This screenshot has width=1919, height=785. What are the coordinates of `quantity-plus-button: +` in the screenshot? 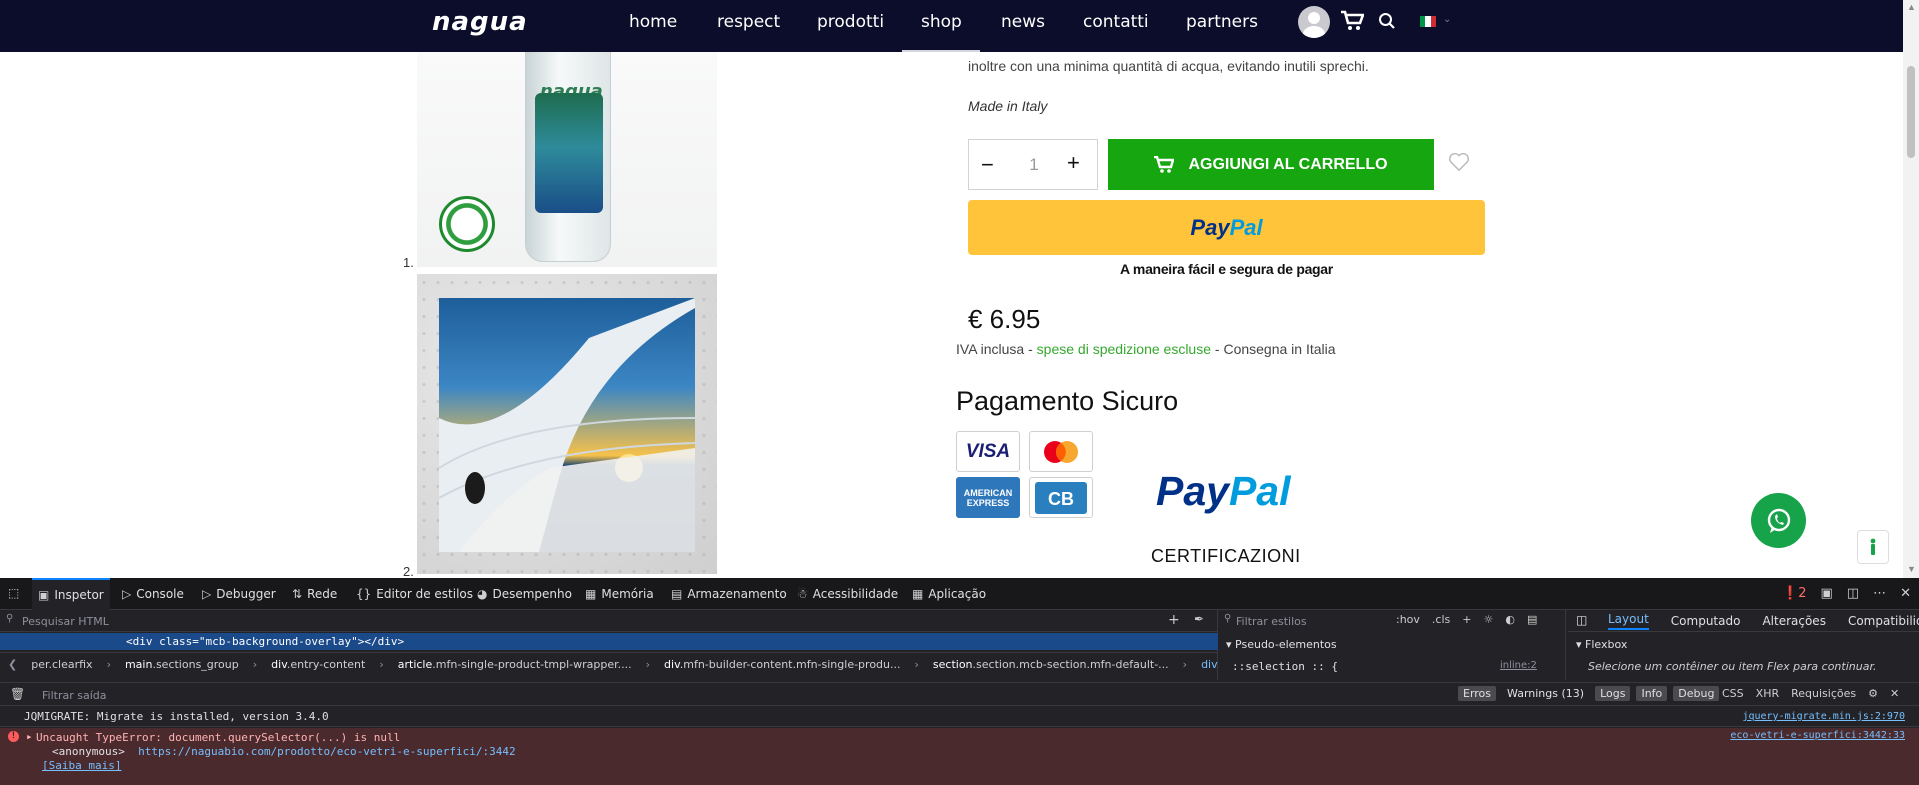 It's located at (1073, 163).